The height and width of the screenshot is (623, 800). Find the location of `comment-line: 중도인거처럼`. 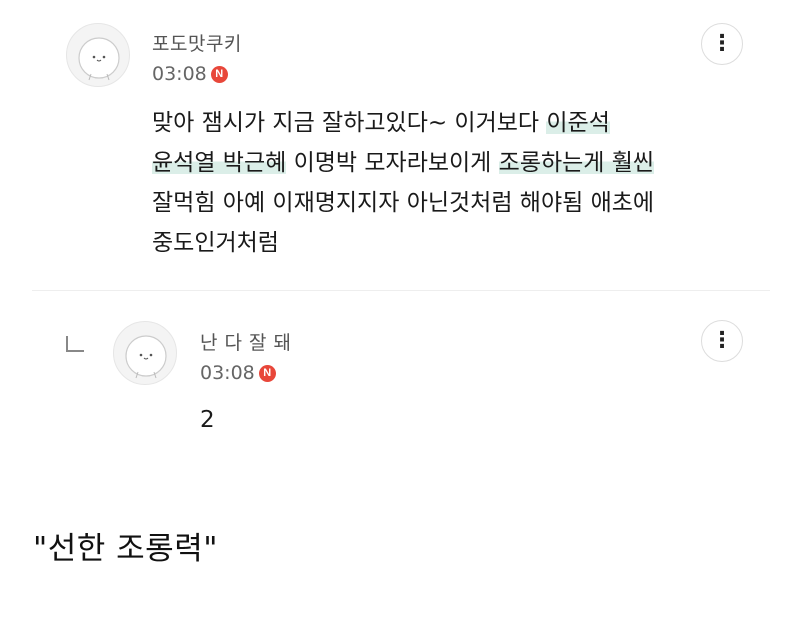

comment-line: 중도인거처럼 is located at coordinates (215, 243).